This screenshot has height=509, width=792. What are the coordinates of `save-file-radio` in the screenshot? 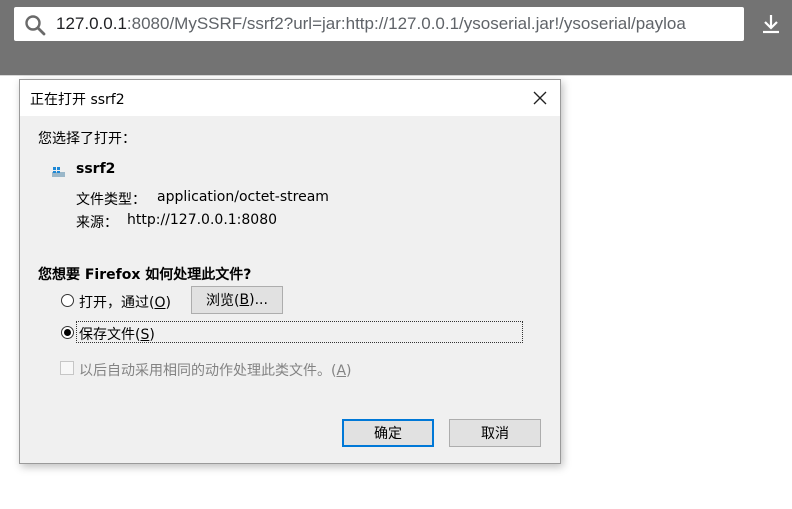 It's located at (67, 332).